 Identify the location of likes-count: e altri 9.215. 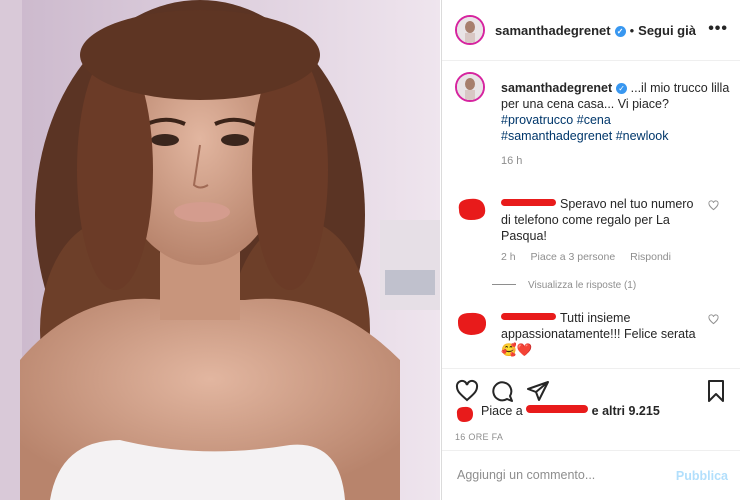
(626, 411).